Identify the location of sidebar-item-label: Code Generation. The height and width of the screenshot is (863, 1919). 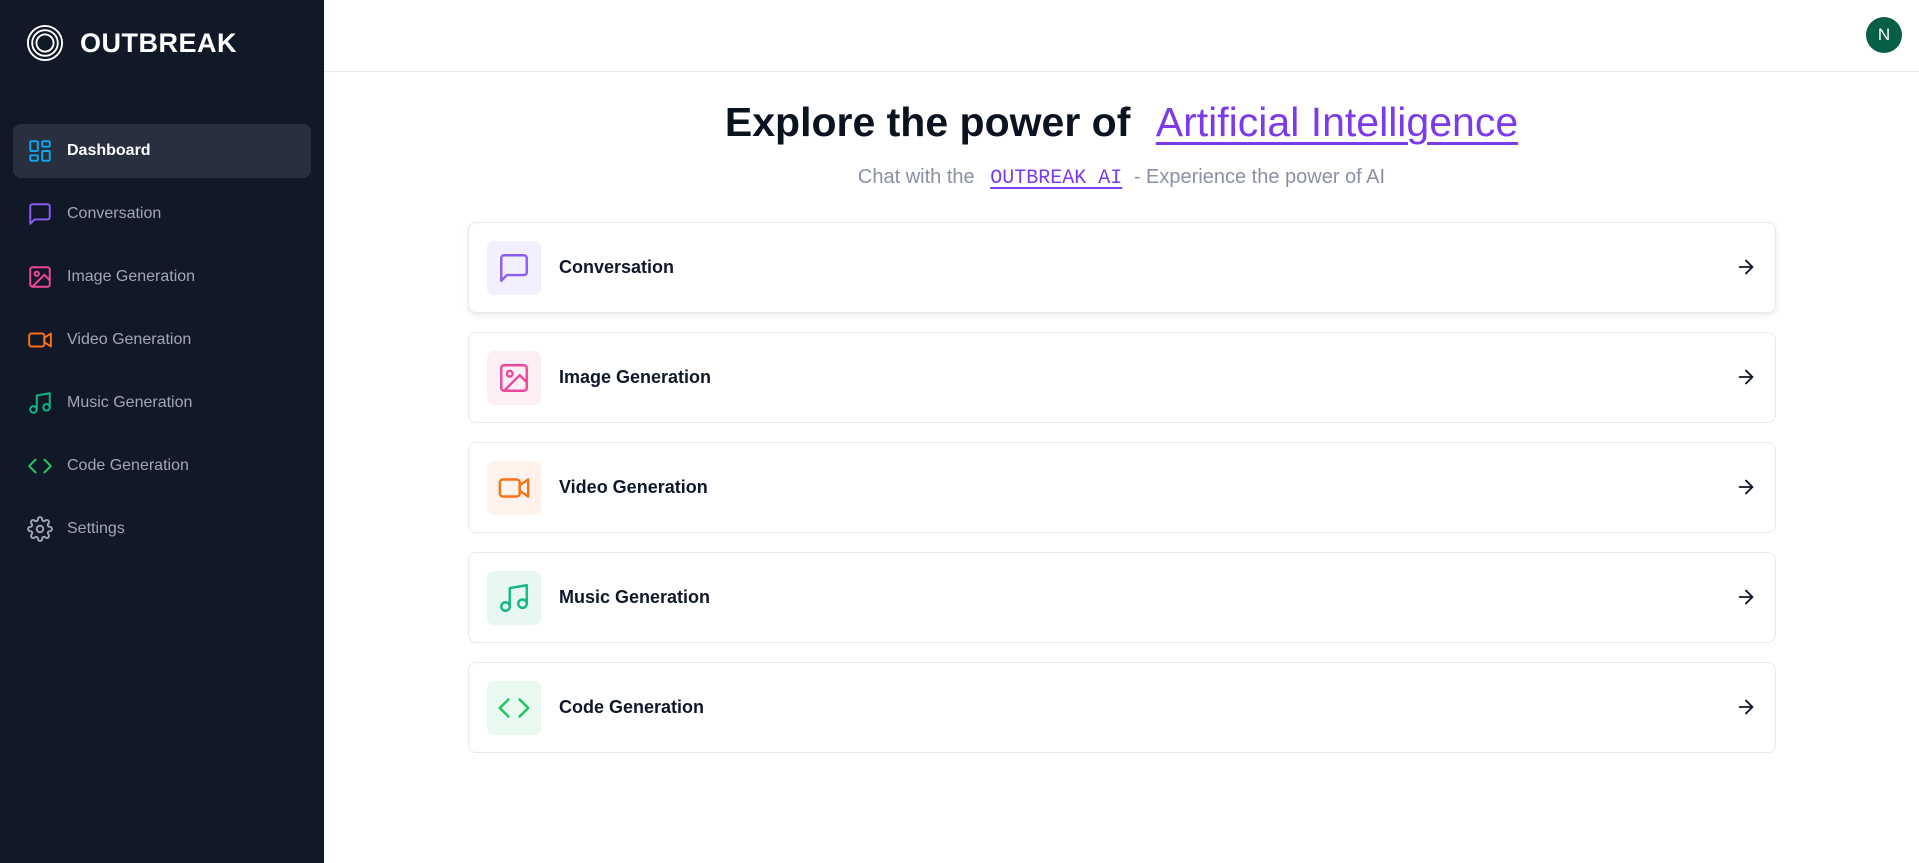
(128, 465).